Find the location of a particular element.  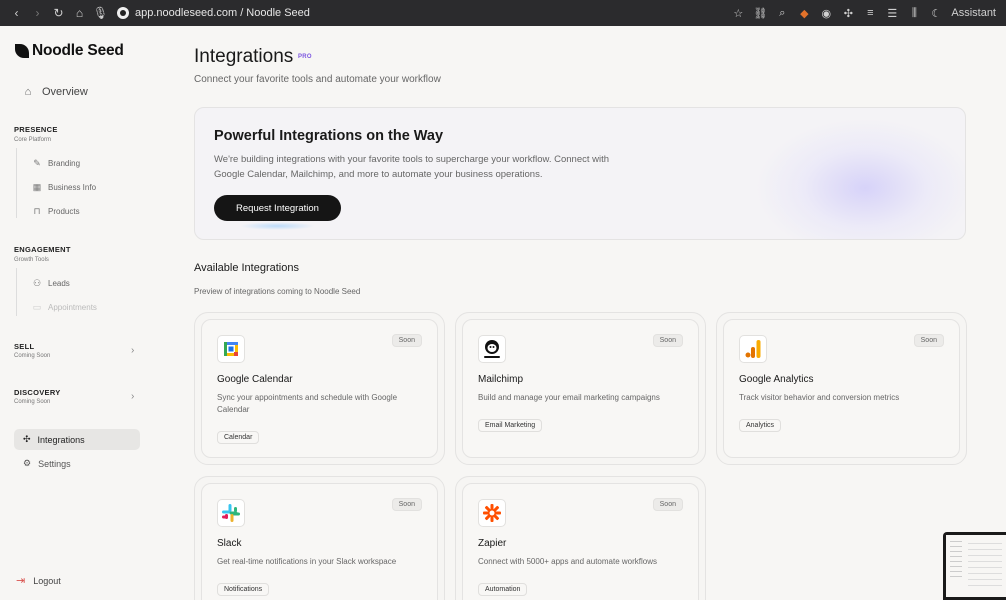

card-title: Google Analytics is located at coordinates (776, 379).